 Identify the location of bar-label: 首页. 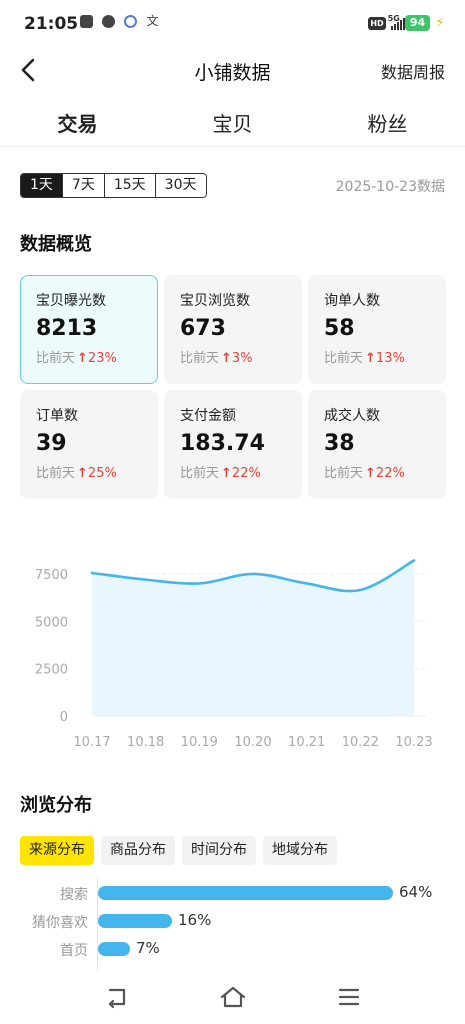
(74, 951).